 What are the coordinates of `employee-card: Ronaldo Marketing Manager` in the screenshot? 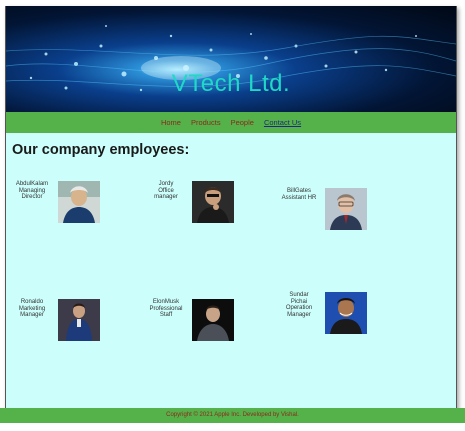 It's located at (56, 320).